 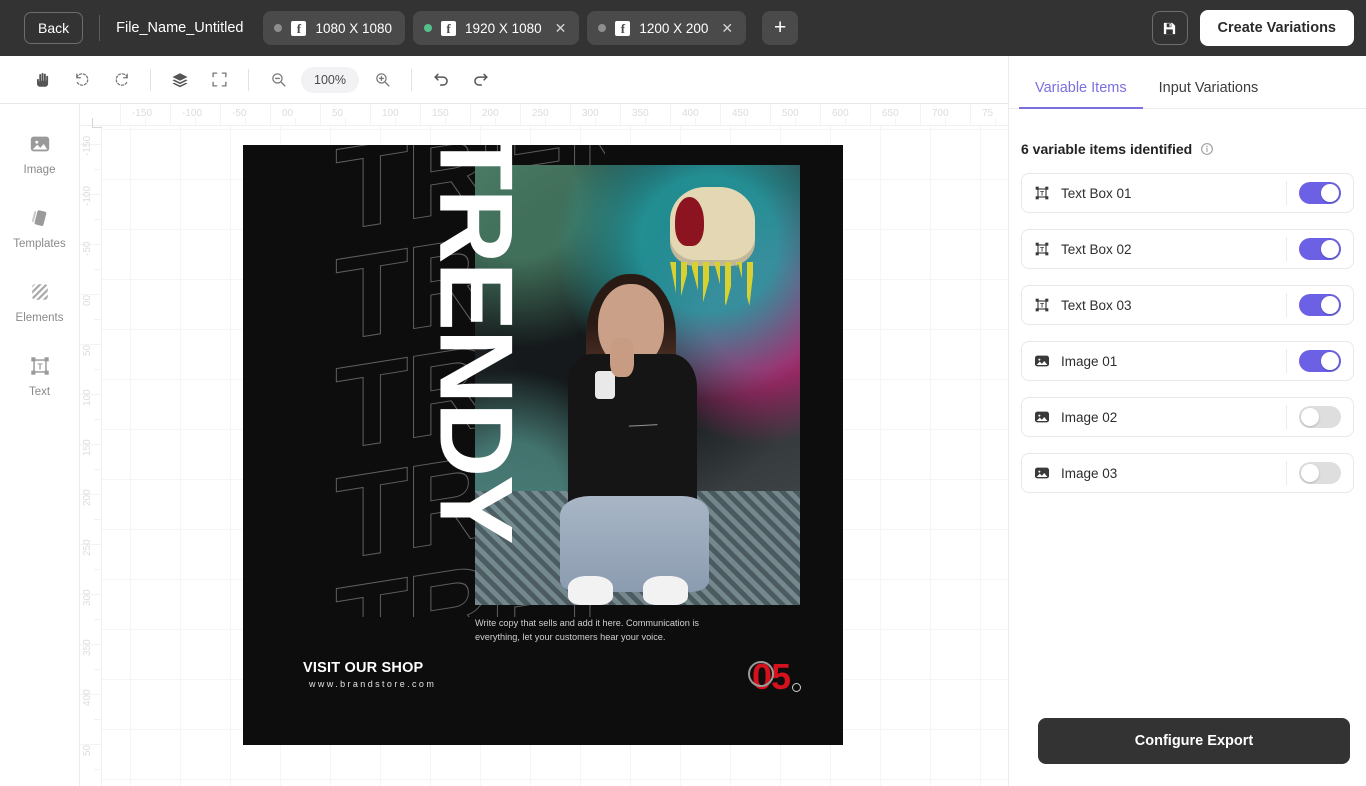 What do you see at coordinates (369, 674) in the screenshot?
I see `visit-shop-block: VISIT OUR SHOP www.brandstore.com` at bounding box center [369, 674].